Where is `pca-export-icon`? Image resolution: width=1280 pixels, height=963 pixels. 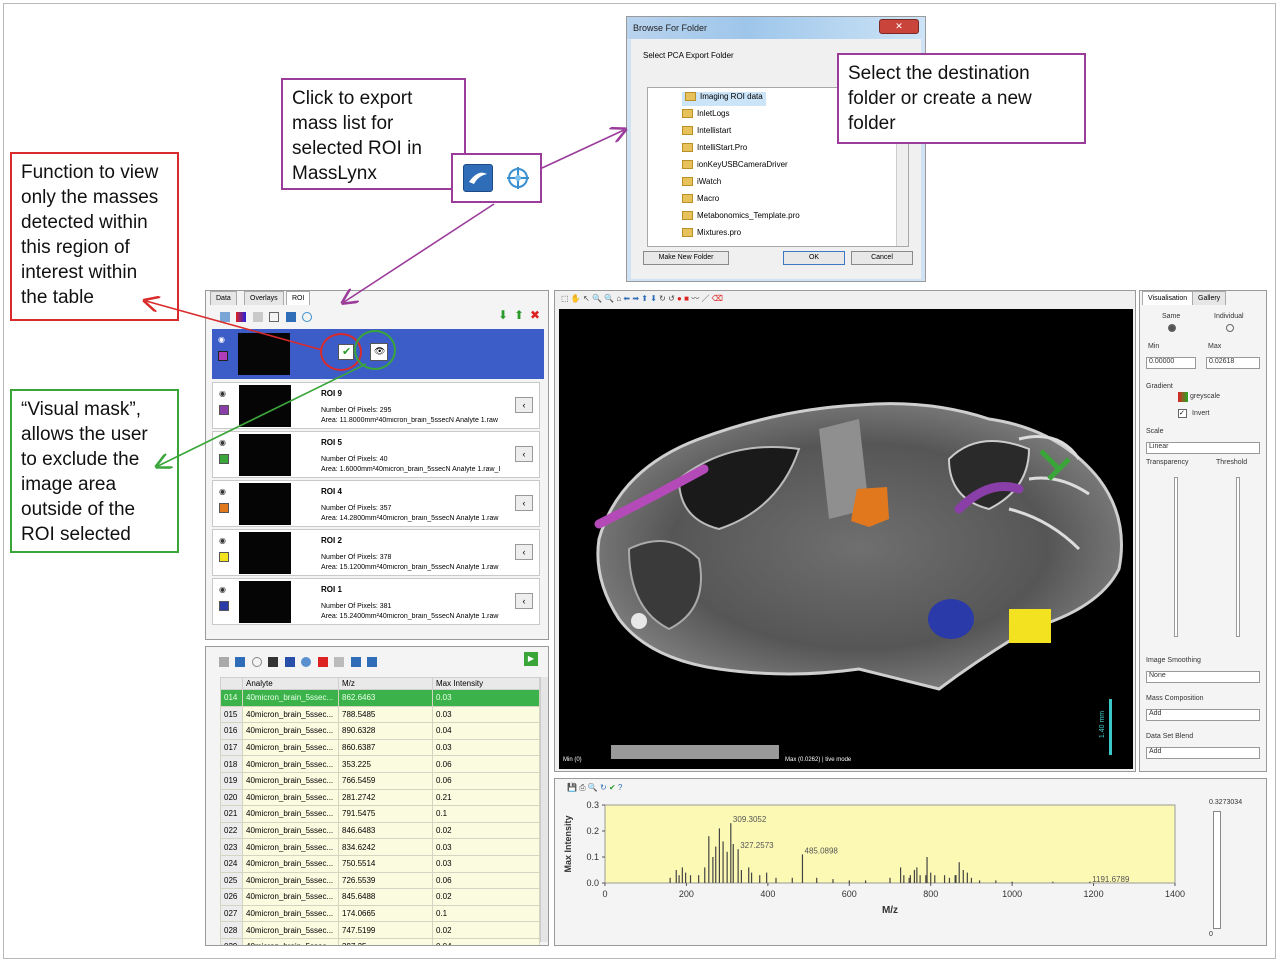 pca-export-icon is located at coordinates (518, 178).